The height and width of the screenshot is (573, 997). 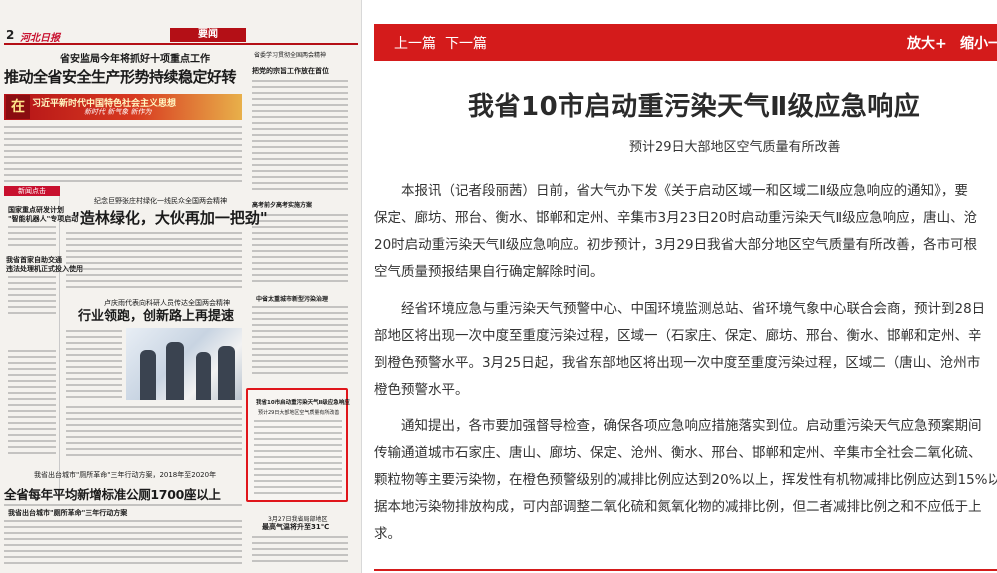 I want to click on bottom-article-kicker: 我省出台城市"厕所革命"三年行动方案，2018年至2020年, so click(x=125, y=475).